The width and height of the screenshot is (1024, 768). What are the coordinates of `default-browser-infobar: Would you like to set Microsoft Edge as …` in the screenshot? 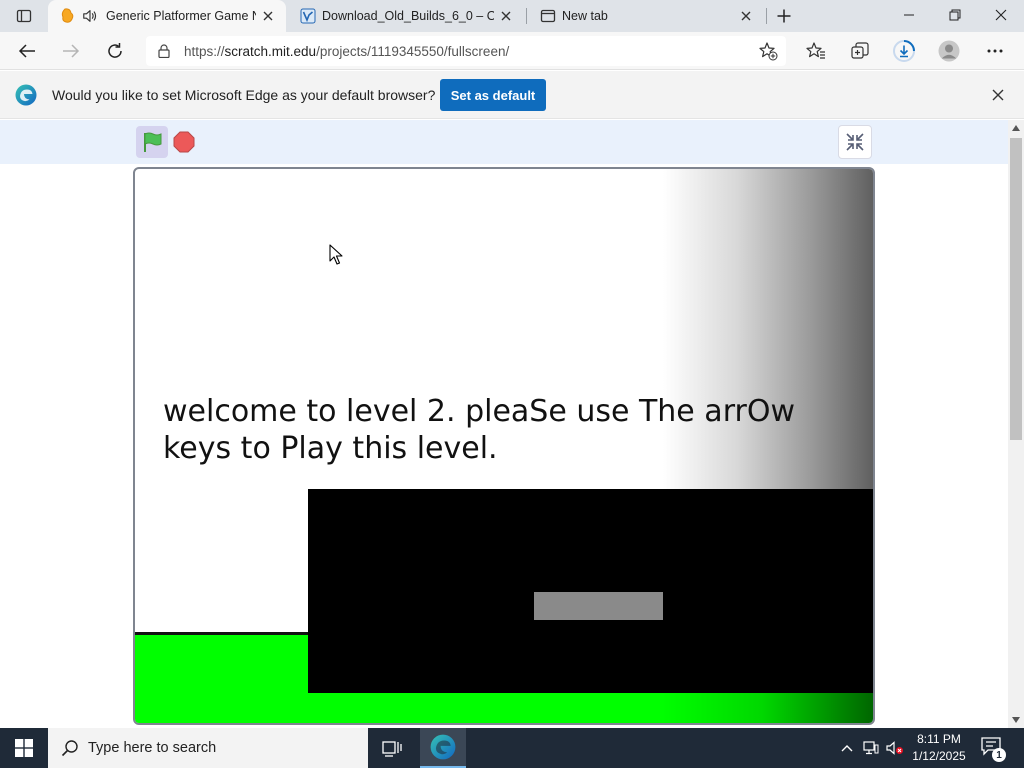 It's located at (512, 95).